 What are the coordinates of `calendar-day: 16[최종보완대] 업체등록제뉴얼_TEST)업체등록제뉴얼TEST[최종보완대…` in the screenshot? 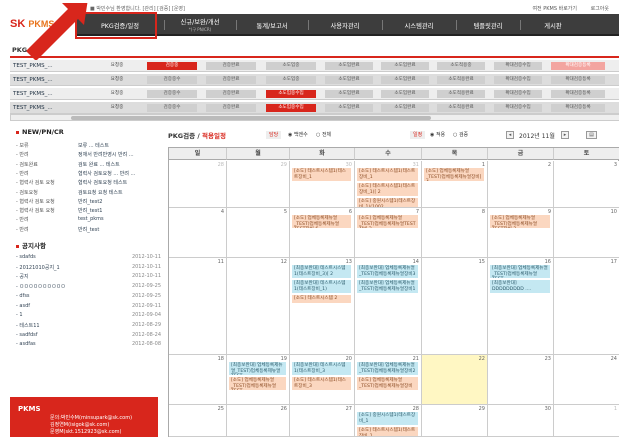 It's located at (521, 306).